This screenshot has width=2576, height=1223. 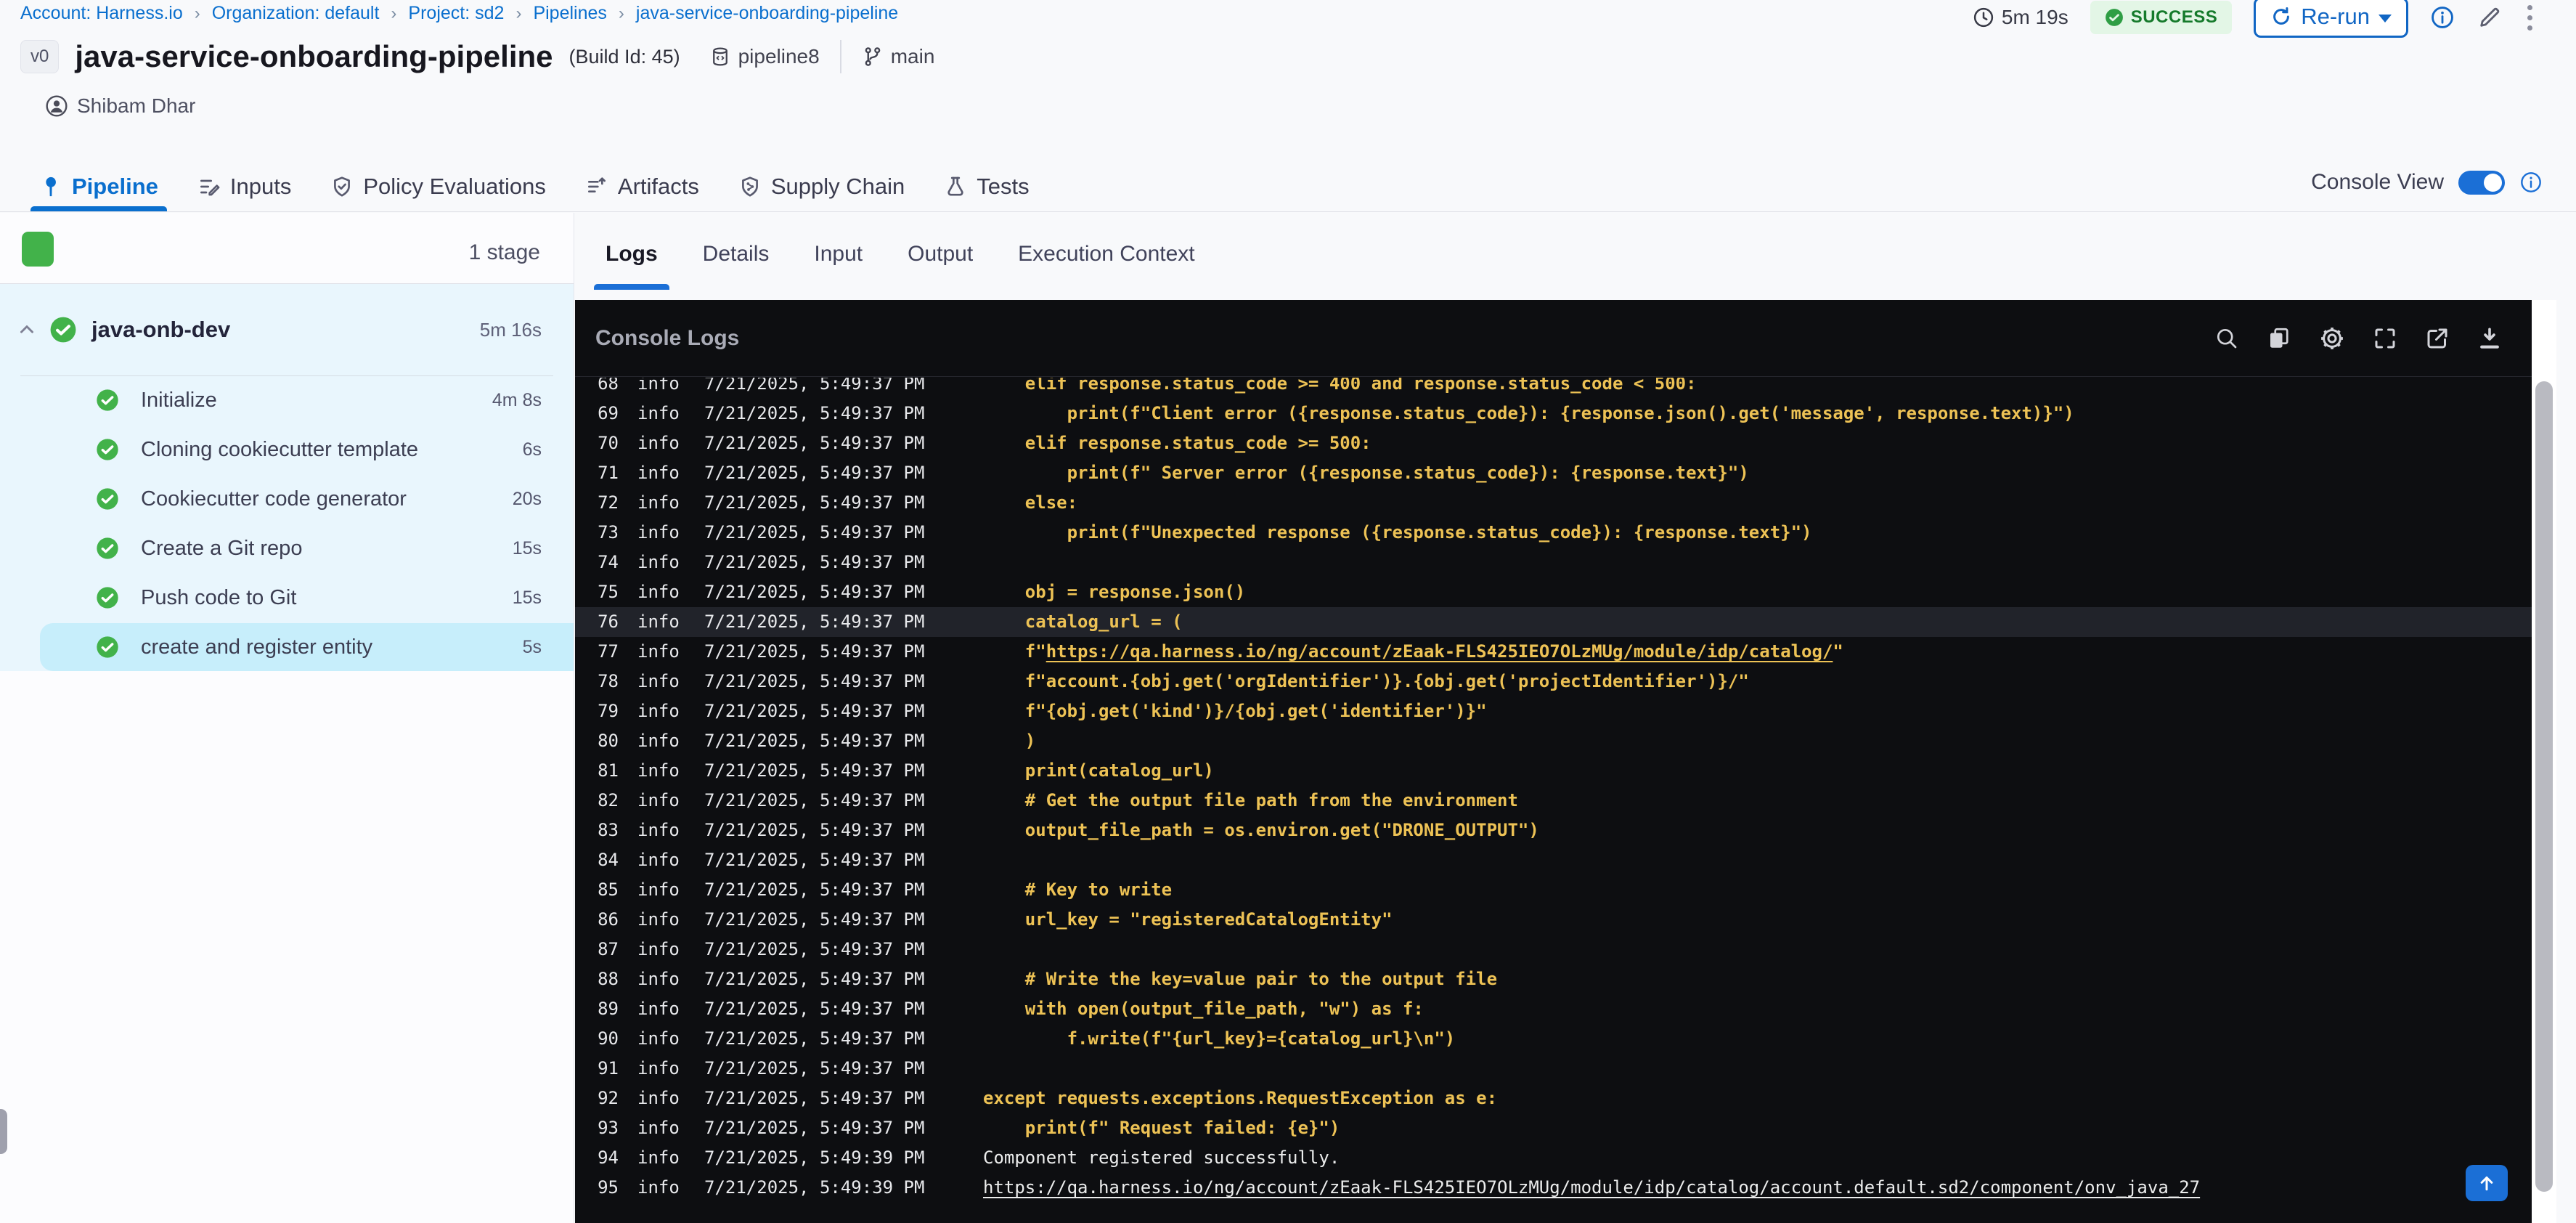 What do you see at coordinates (161, 329) in the screenshot?
I see `stage-name: java-onb-dev` at bounding box center [161, 329].